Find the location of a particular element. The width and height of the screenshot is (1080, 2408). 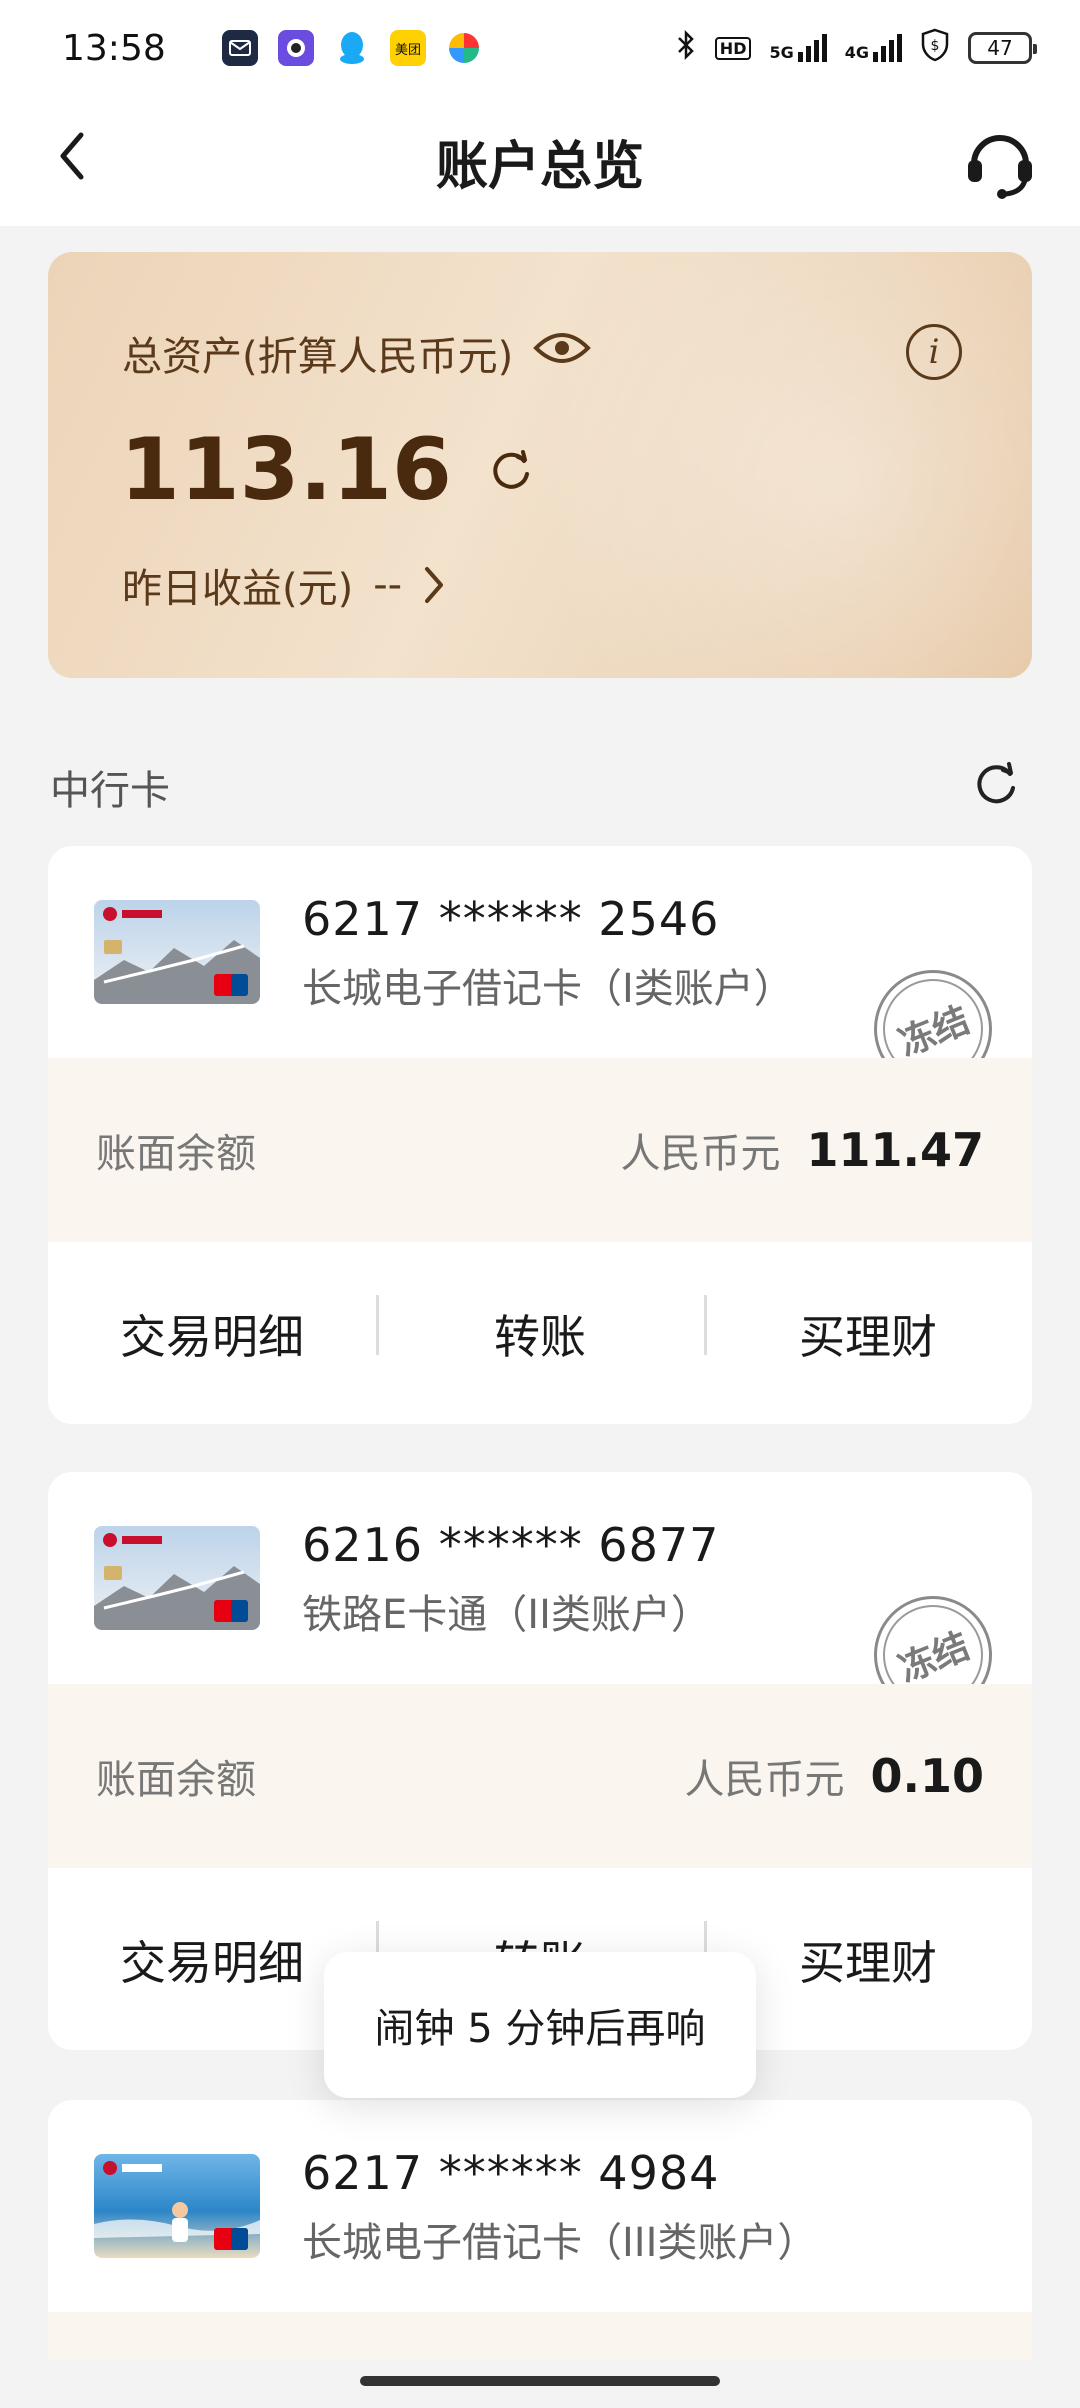

total-assets-amount: 113.16 is located at coordinates (286, 470).